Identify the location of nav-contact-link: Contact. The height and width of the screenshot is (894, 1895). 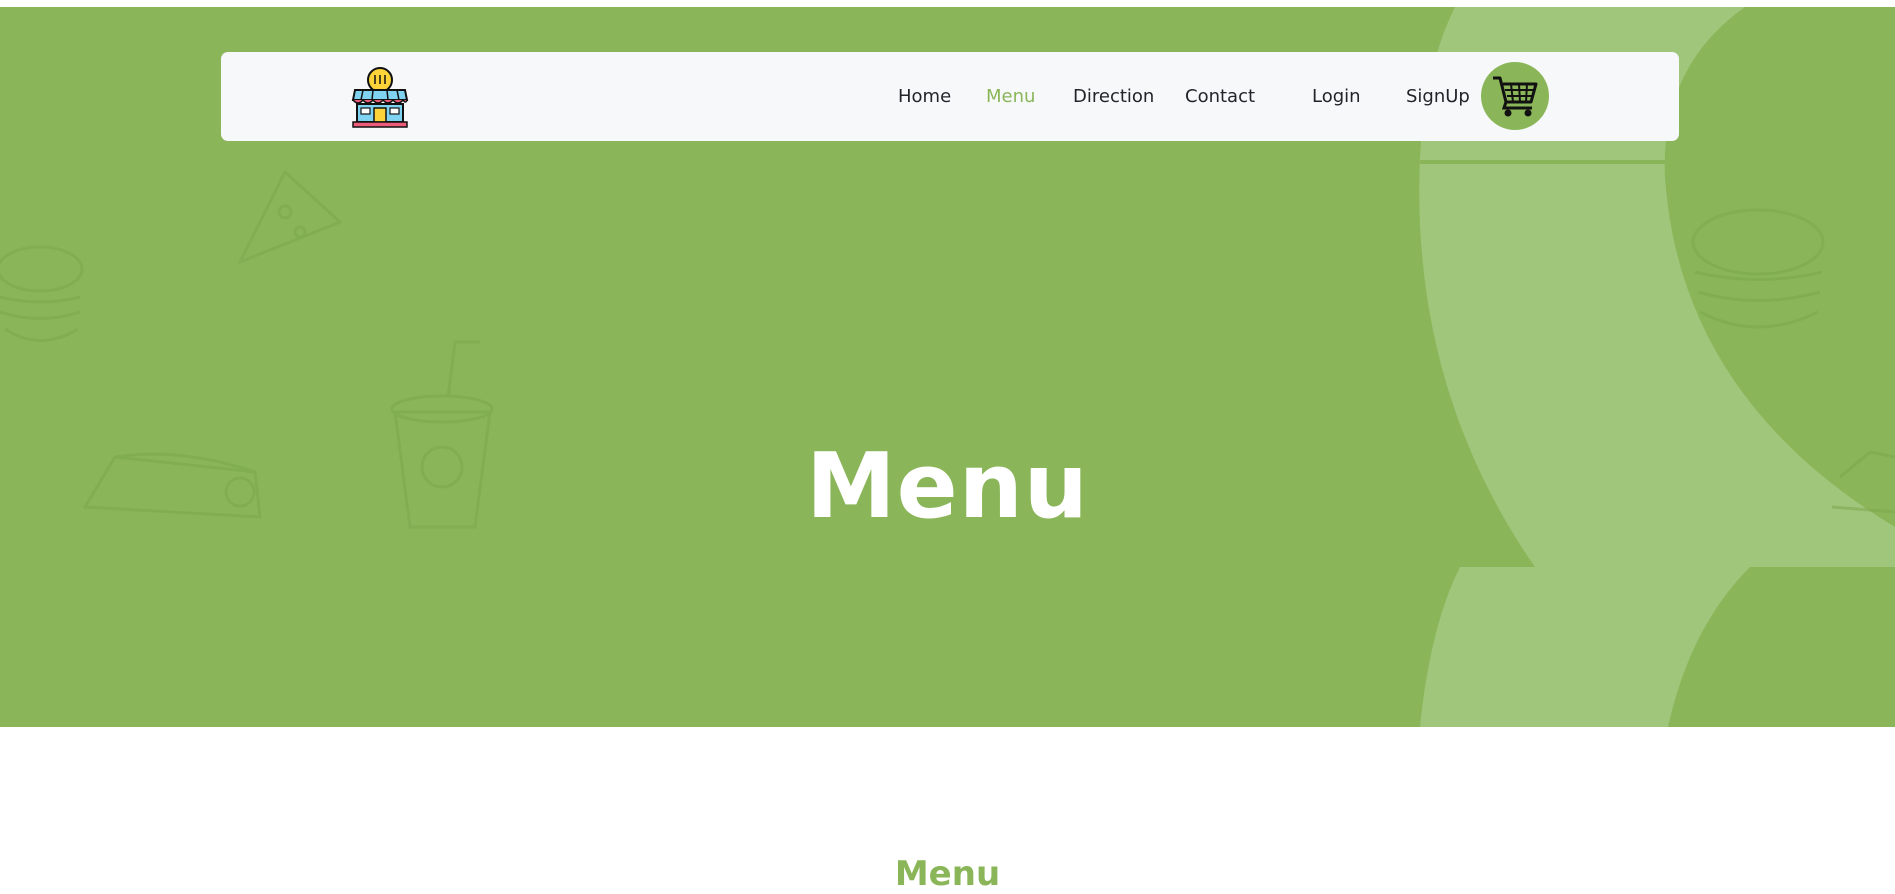
(1220, 97).